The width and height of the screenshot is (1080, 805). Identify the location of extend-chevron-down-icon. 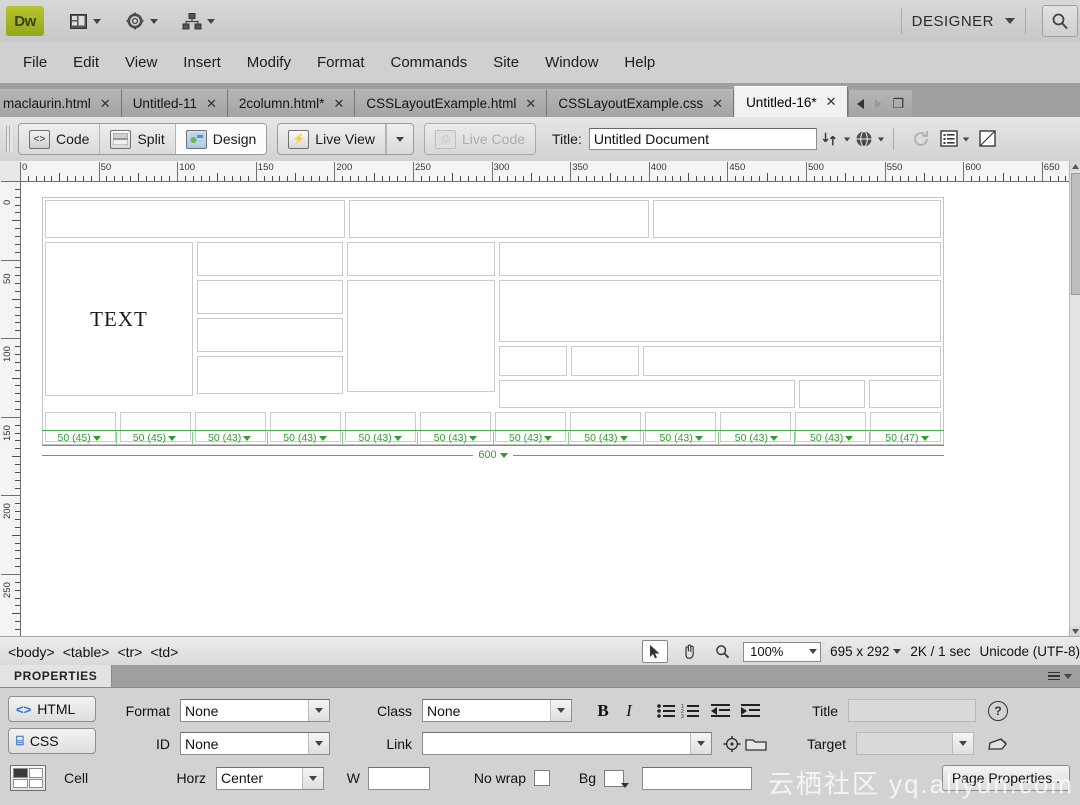
(154, 21).